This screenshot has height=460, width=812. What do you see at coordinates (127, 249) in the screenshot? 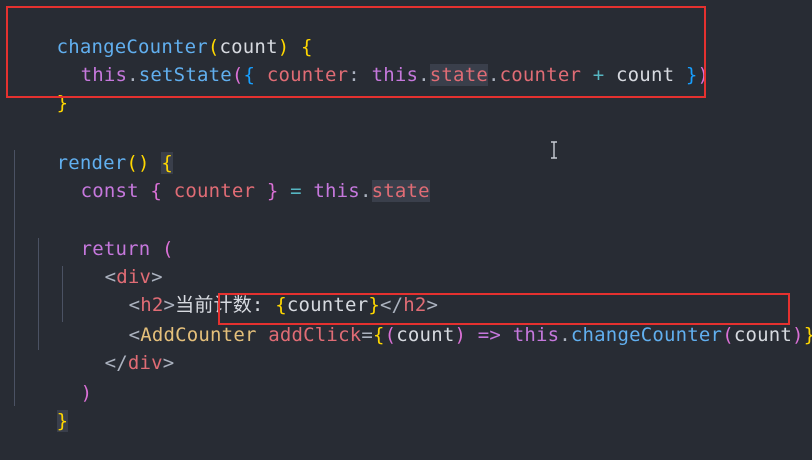
I see `code-line-8: return (` at bounding box center [127, 249].